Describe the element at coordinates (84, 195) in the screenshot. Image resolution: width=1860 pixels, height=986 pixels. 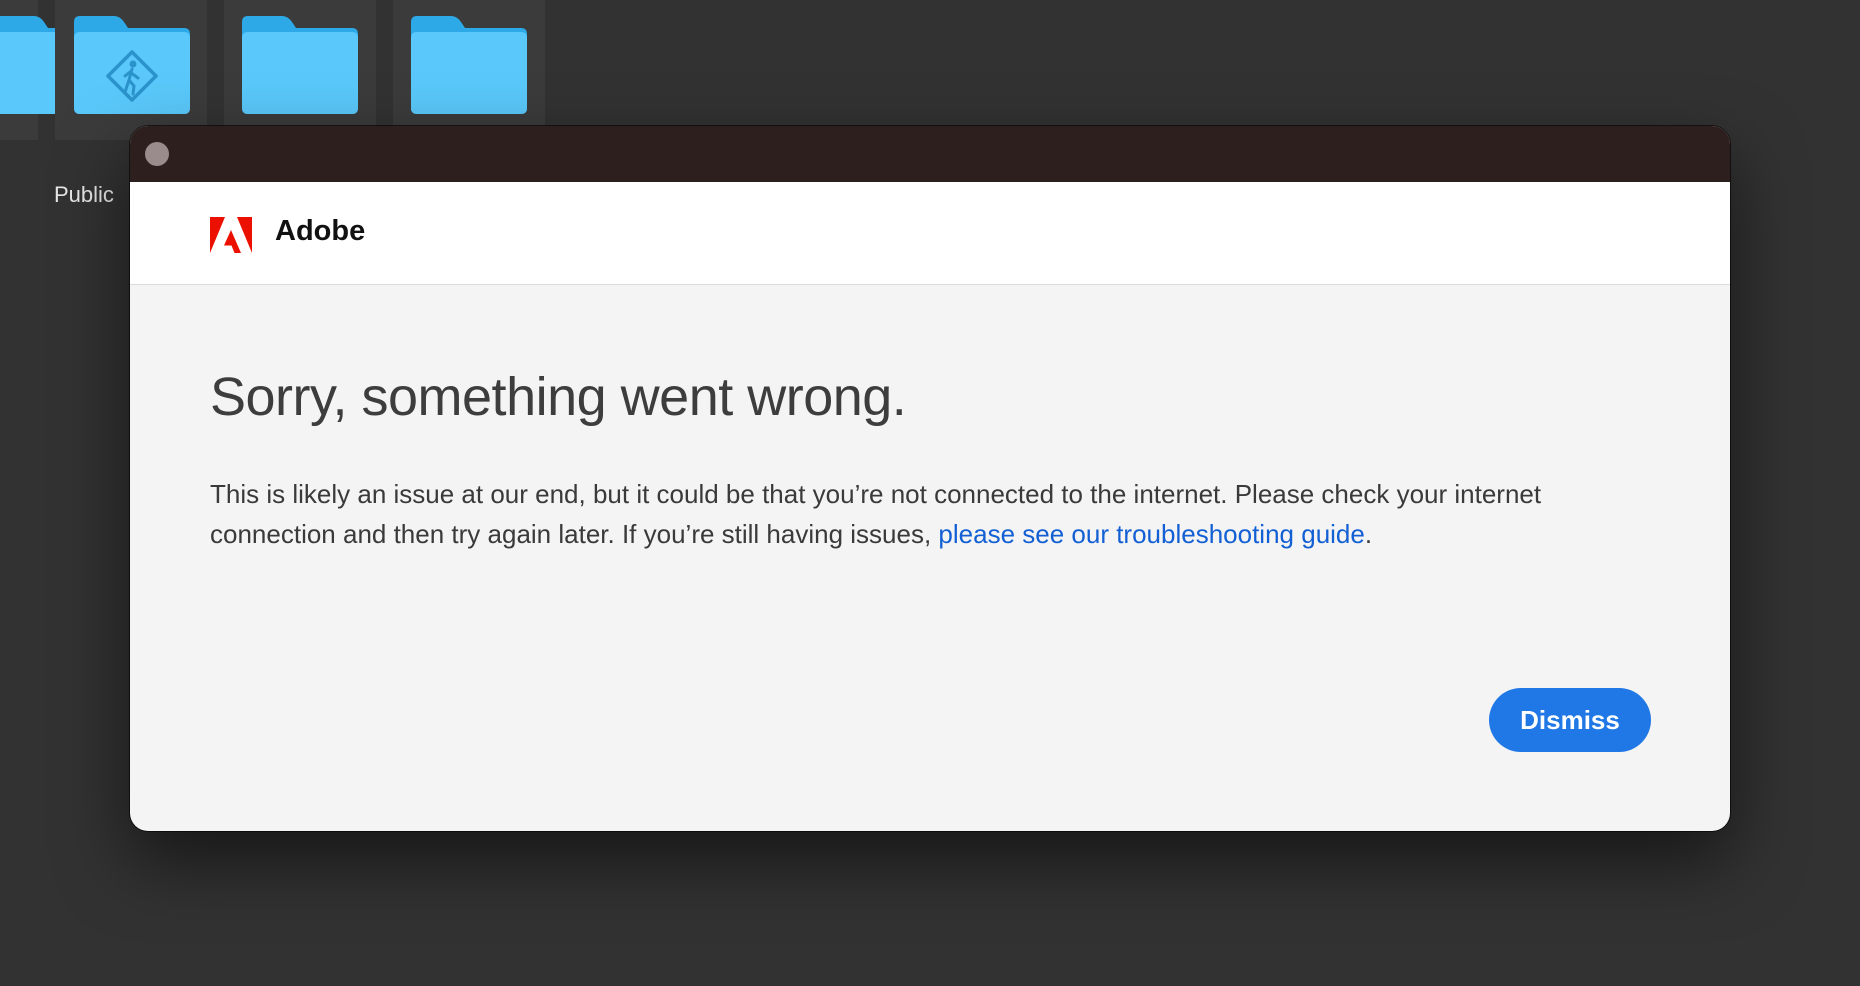
I see `folder-label-public: Public` at that location.